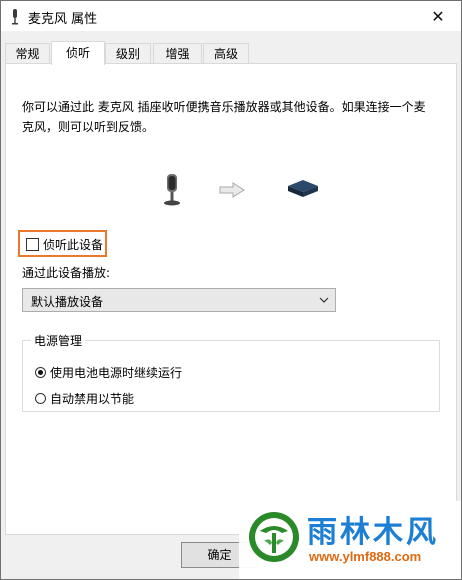  I want to click on arrow-right-icon, so click(232, 190).